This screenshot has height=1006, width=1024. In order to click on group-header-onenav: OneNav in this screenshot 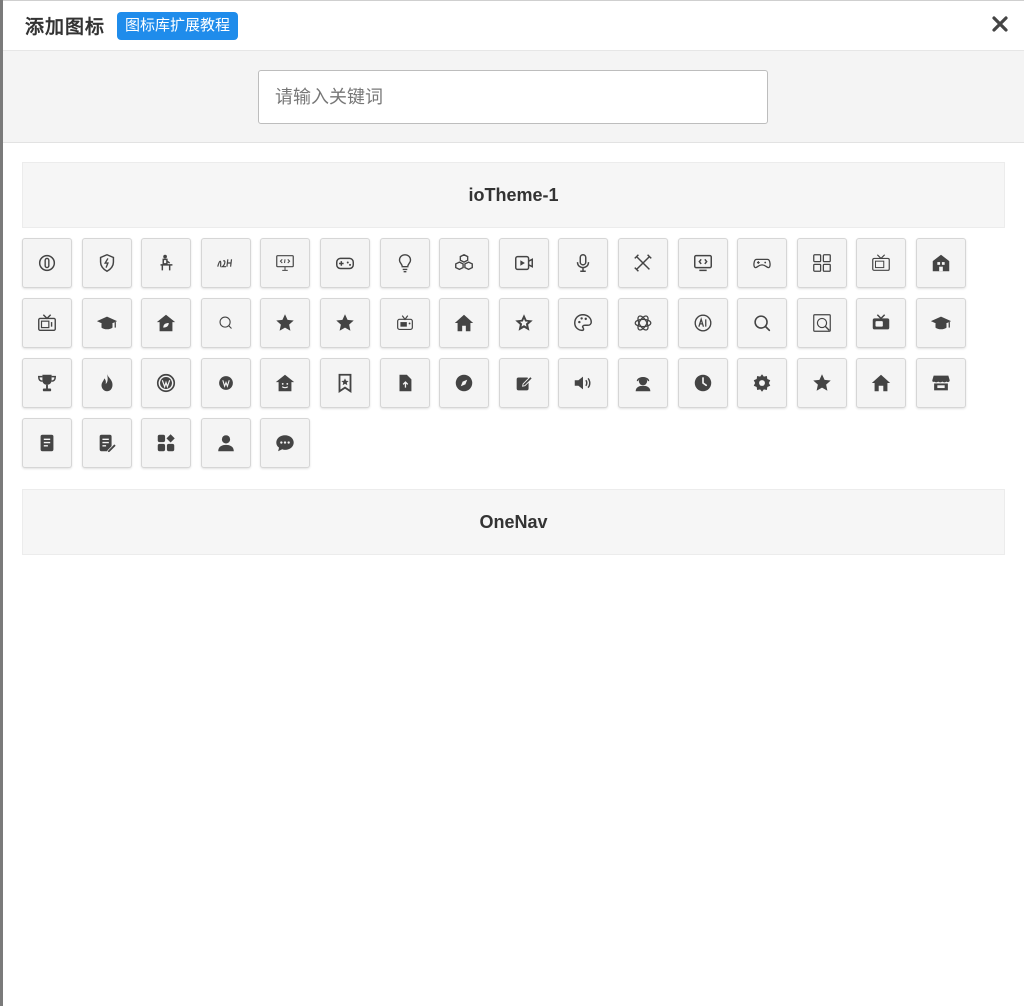, I will do `click(513, 522)`.